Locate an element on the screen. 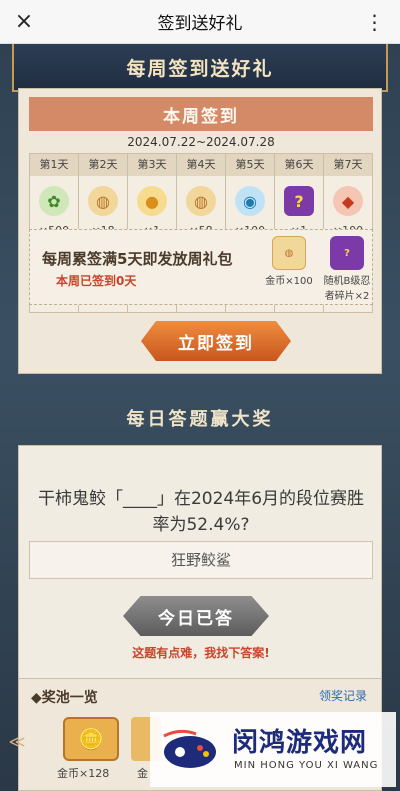  day-label: 第6天 is located at coordinates (299, 165).